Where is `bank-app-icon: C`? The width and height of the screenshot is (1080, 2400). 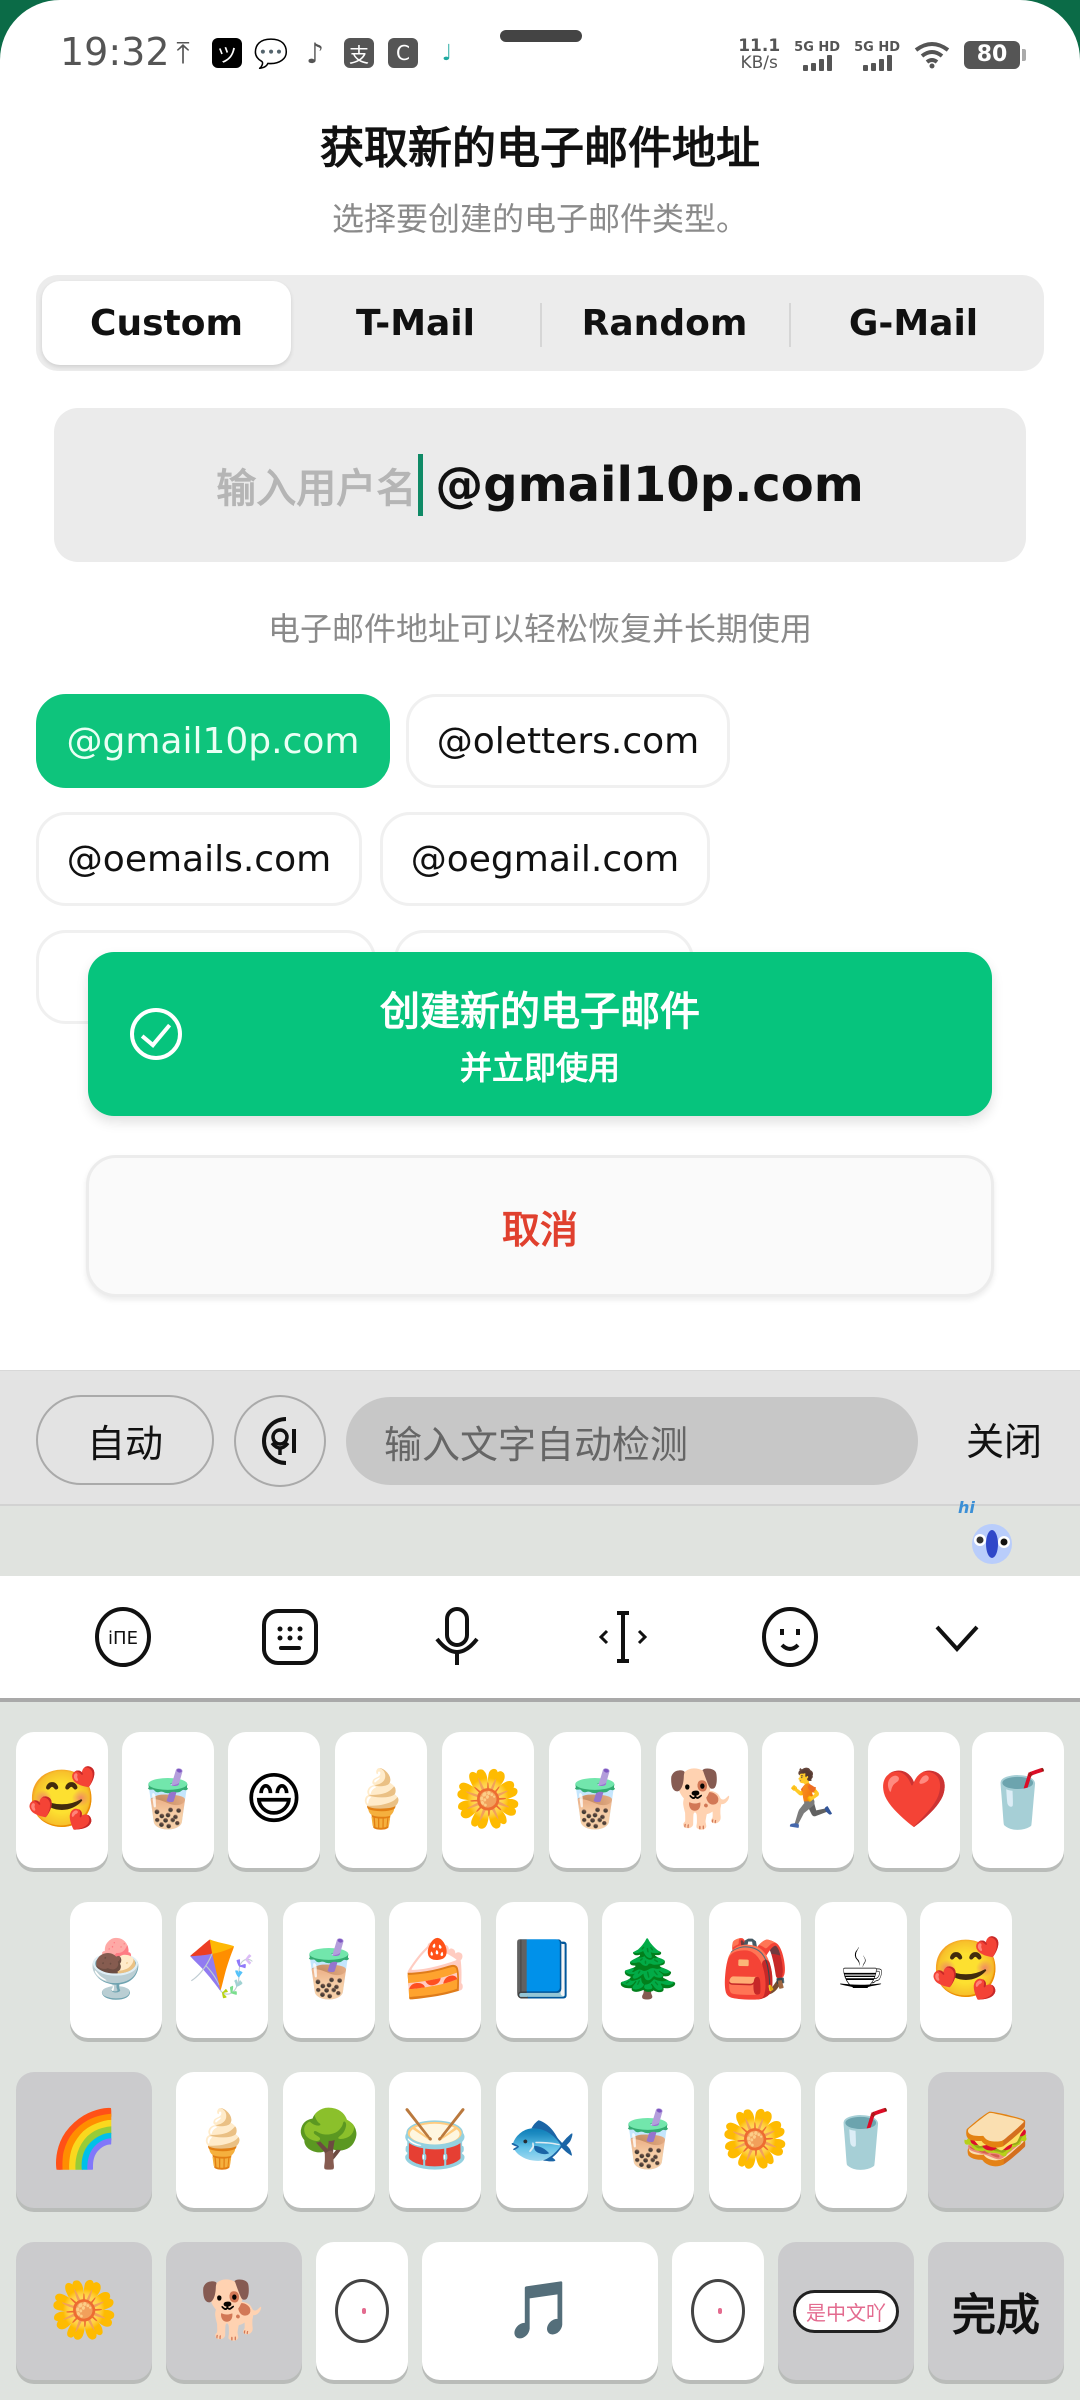 bank-app-icon: C is located at coordinates (403, 53).